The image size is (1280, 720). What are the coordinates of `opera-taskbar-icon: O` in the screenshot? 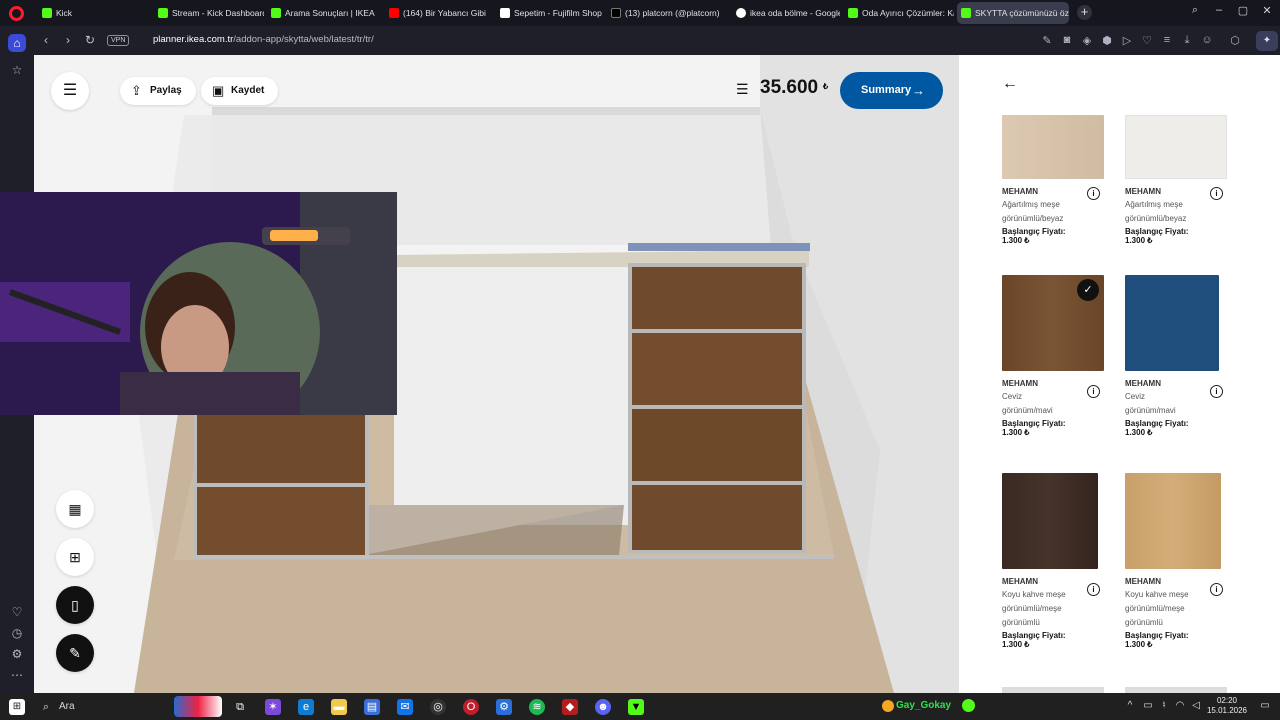 It's located at (471, 707).